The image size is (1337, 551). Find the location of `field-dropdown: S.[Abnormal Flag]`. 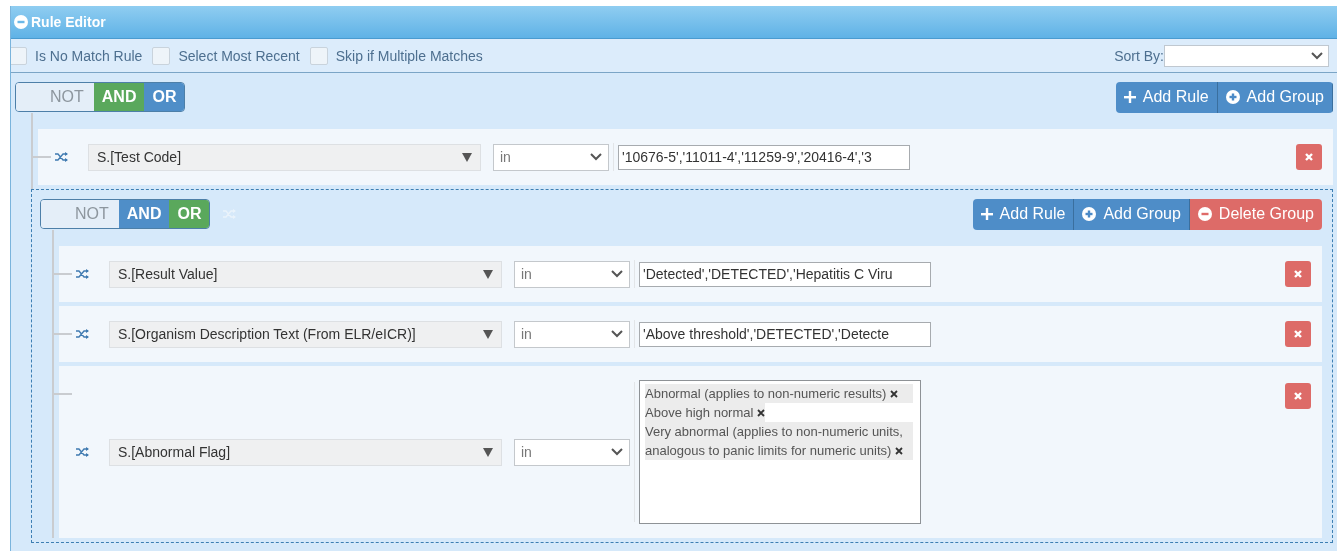

field-dropdown: S.[Abnormal Flag] is located at coordinates (305, 452).